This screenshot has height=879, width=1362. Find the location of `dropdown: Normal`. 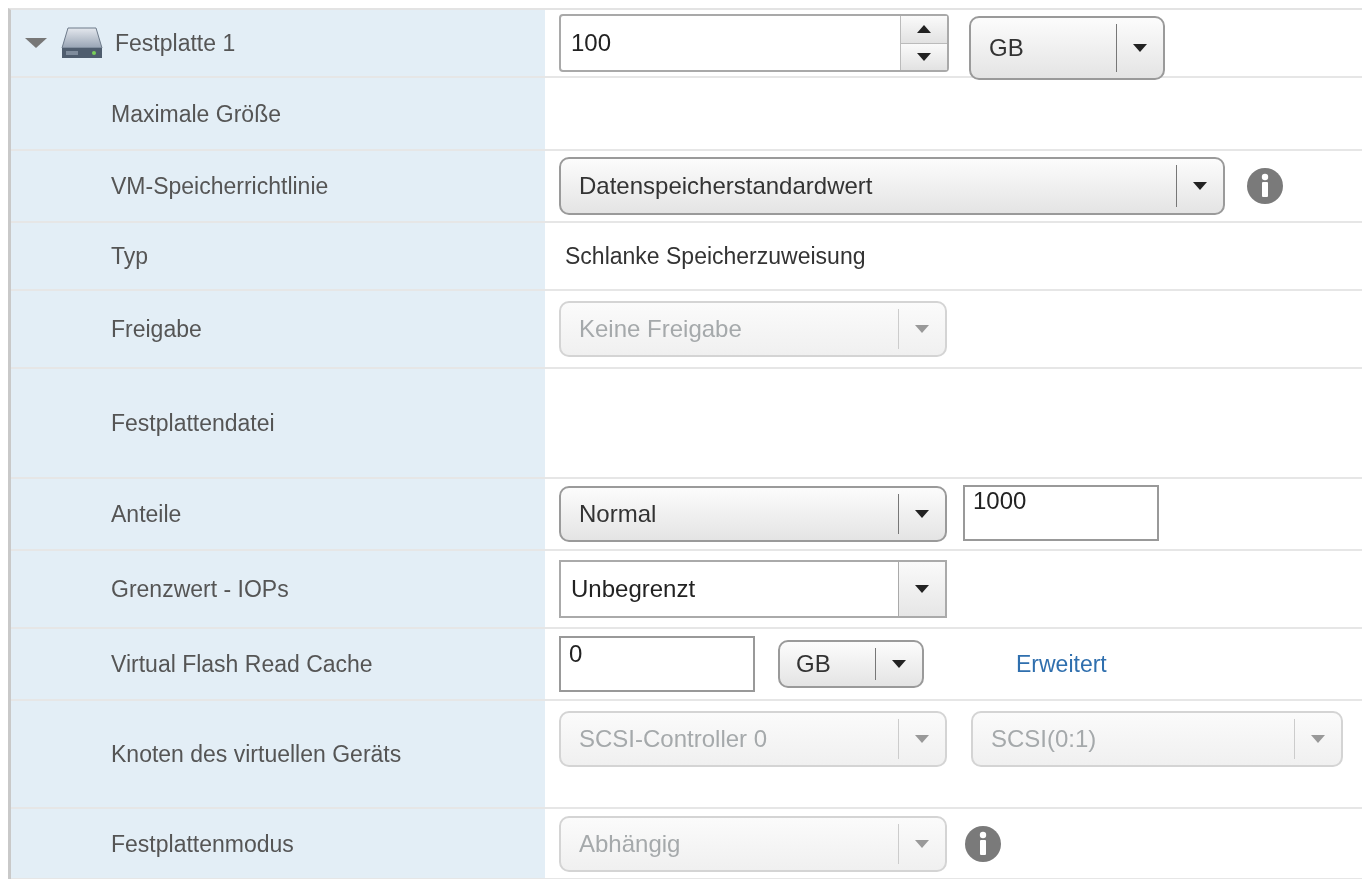

dropdown: Normal is located at coordinates (753, 514).